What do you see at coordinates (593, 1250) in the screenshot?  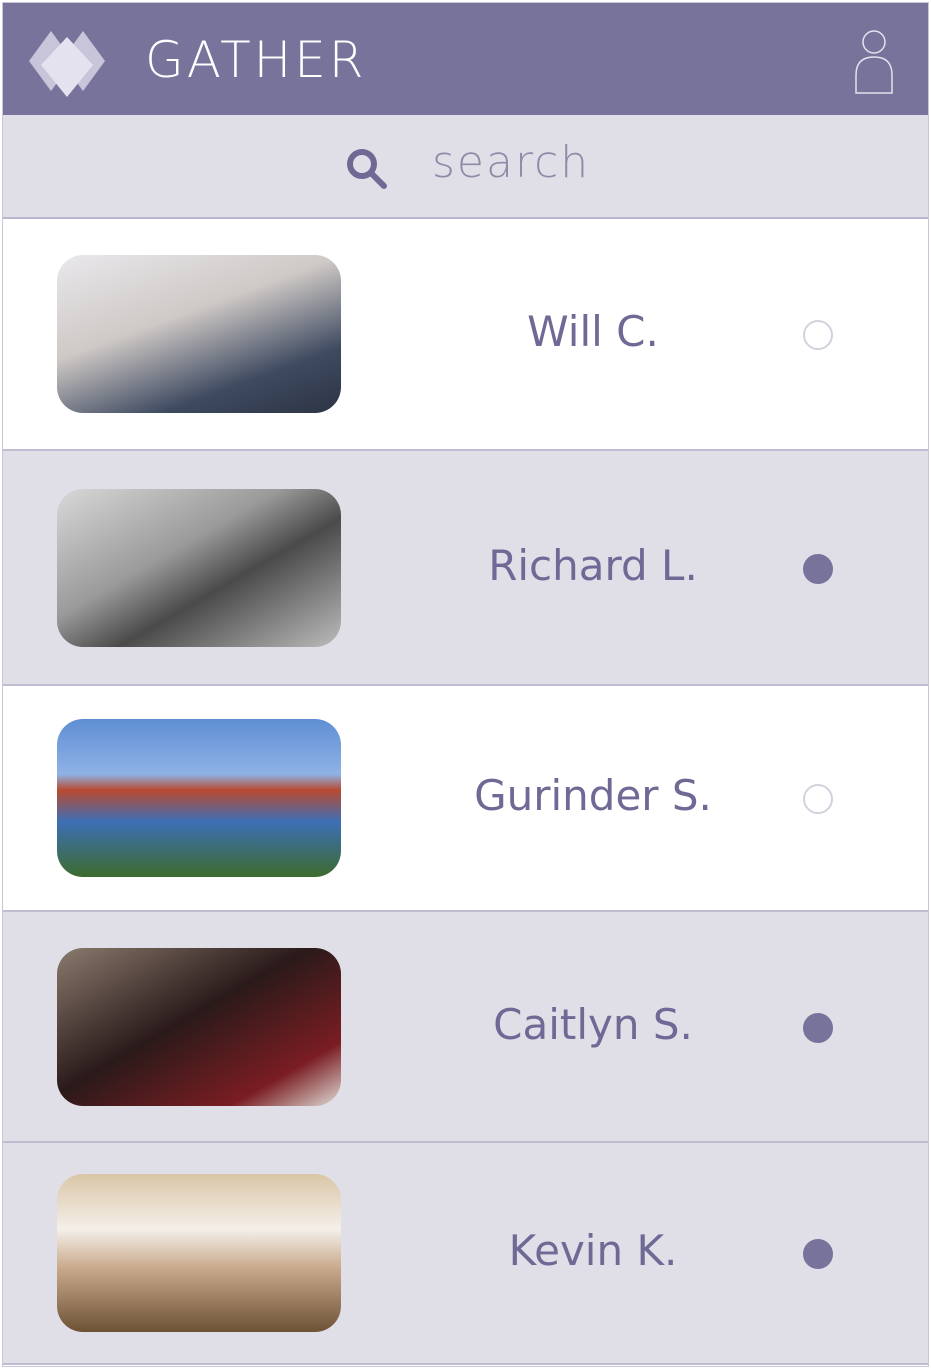 I see `person-name: Kevin K.` at bounding box center [593, 1250].